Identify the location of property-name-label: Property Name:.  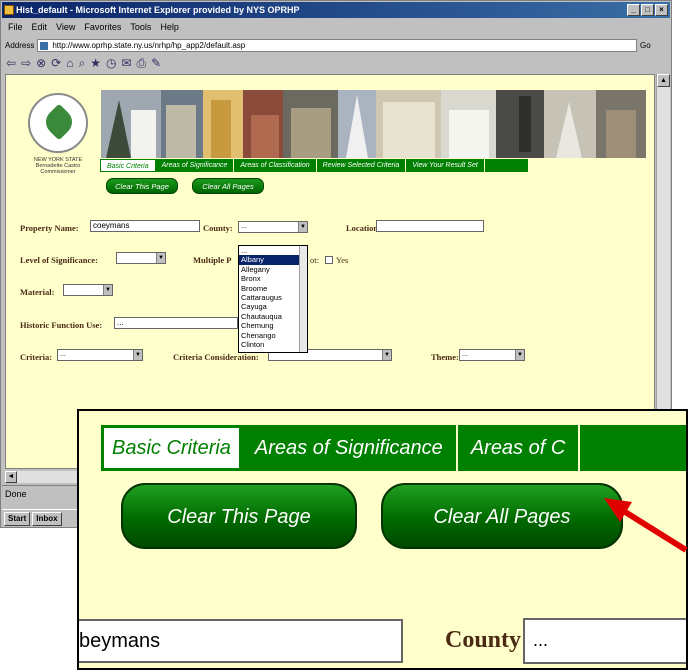
(49, 228).